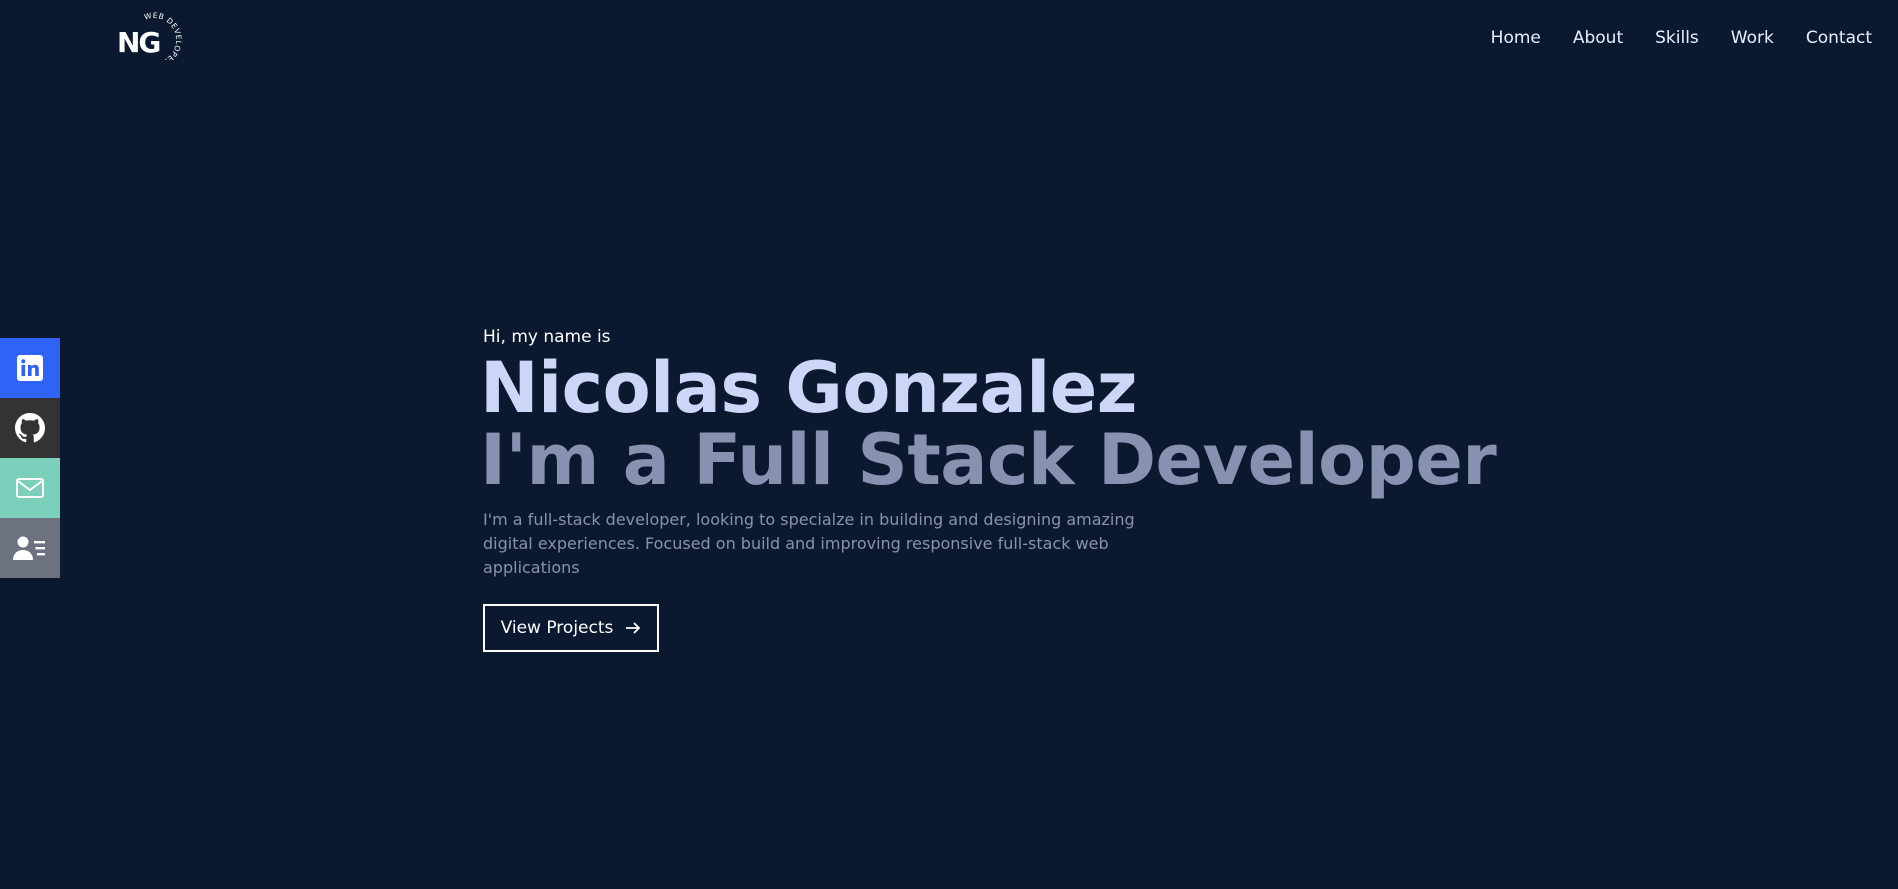  Describe the element at coordinates (557, 628) in the screenshot. I see `view-projects-label: View Projects` at that location.